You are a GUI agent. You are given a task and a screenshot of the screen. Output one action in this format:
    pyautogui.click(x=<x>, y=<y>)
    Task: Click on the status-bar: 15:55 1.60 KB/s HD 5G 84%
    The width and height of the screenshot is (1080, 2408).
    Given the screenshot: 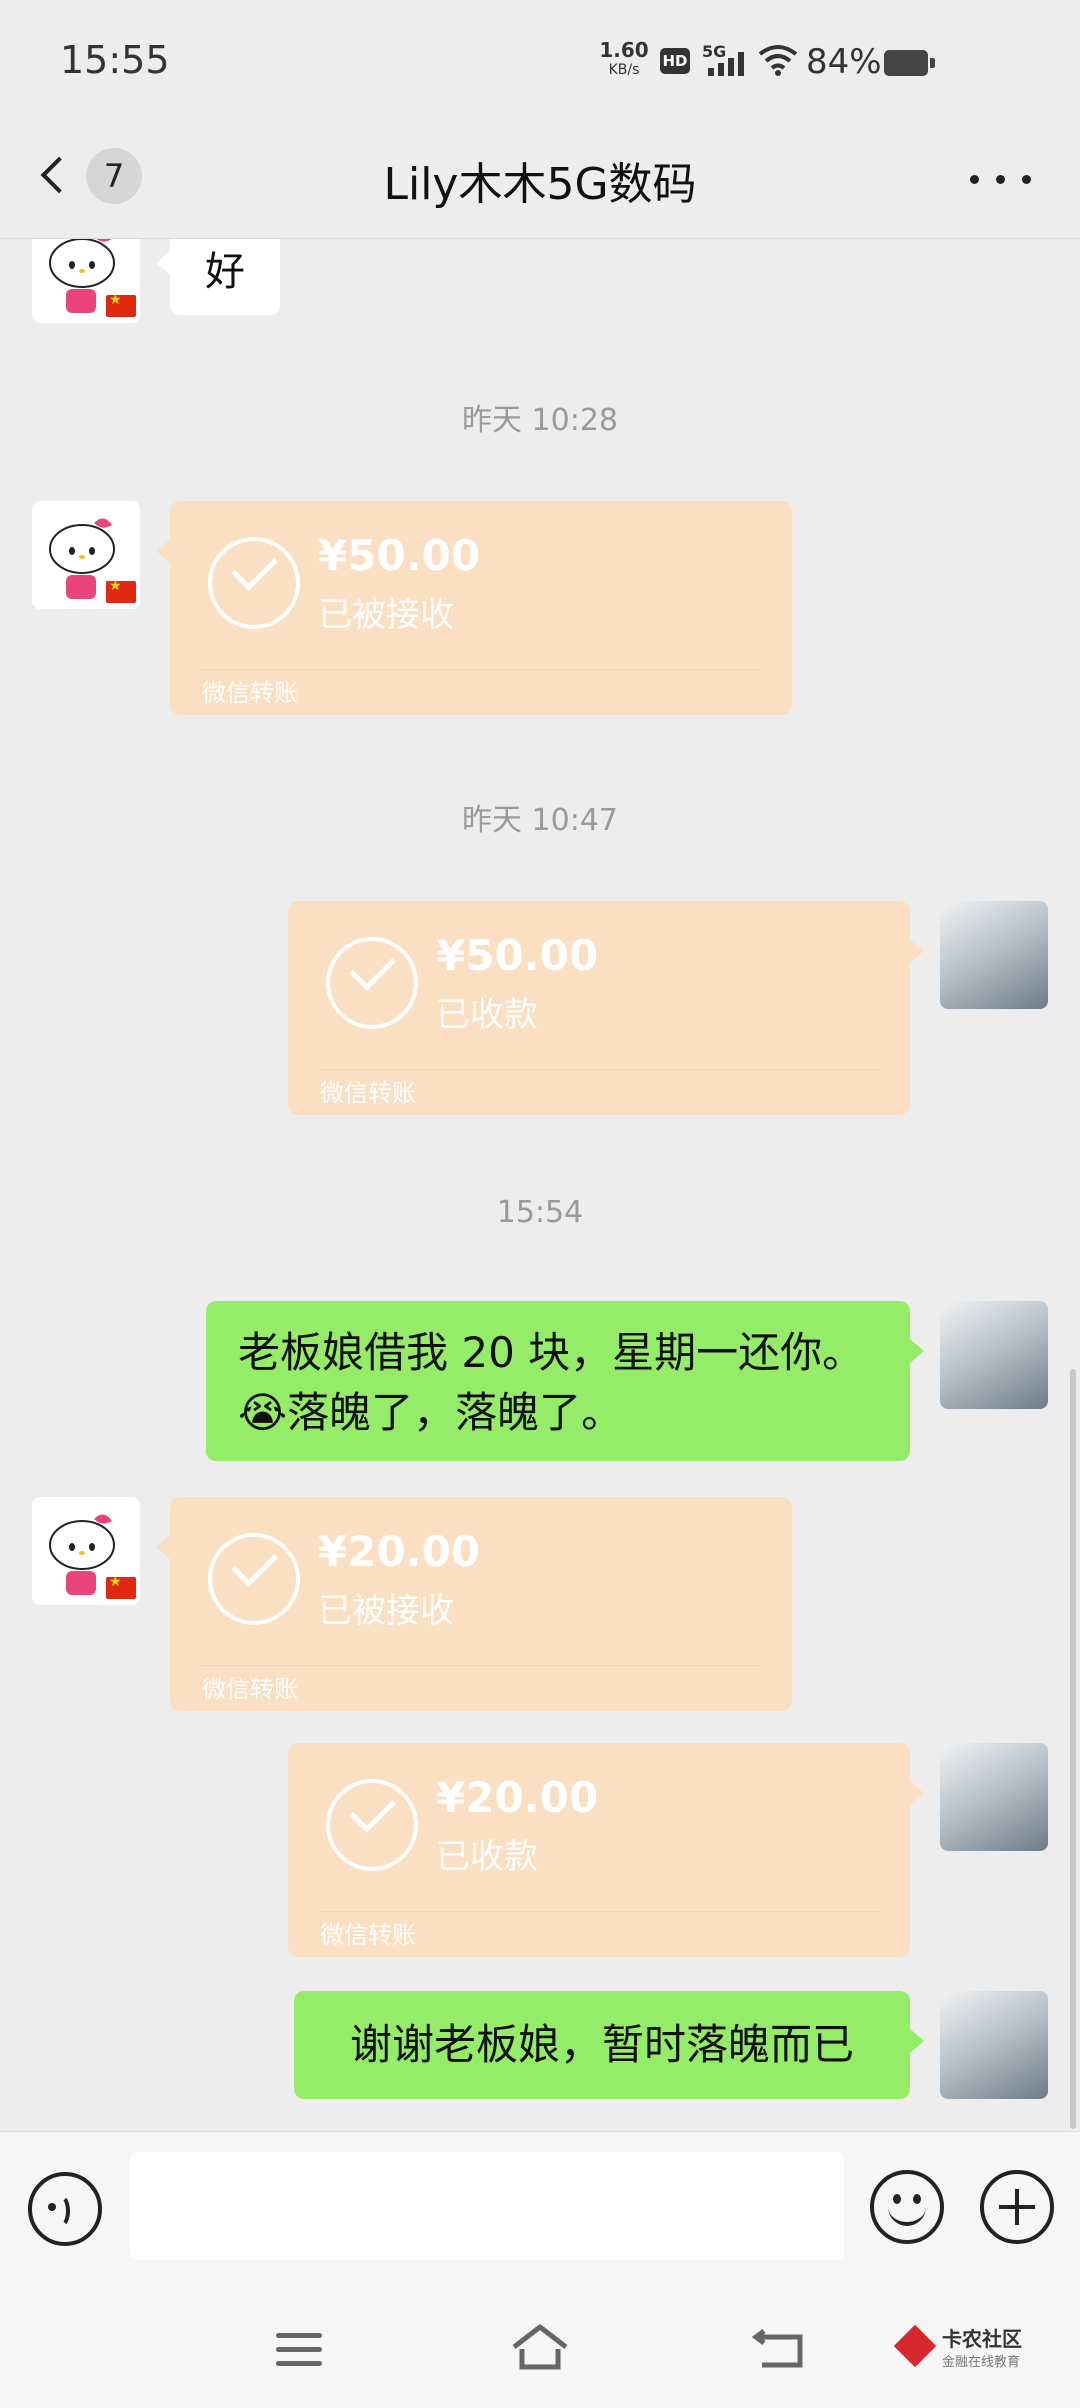 What is the action you would take?
    pyautogui.click(x=540, y=60)
    